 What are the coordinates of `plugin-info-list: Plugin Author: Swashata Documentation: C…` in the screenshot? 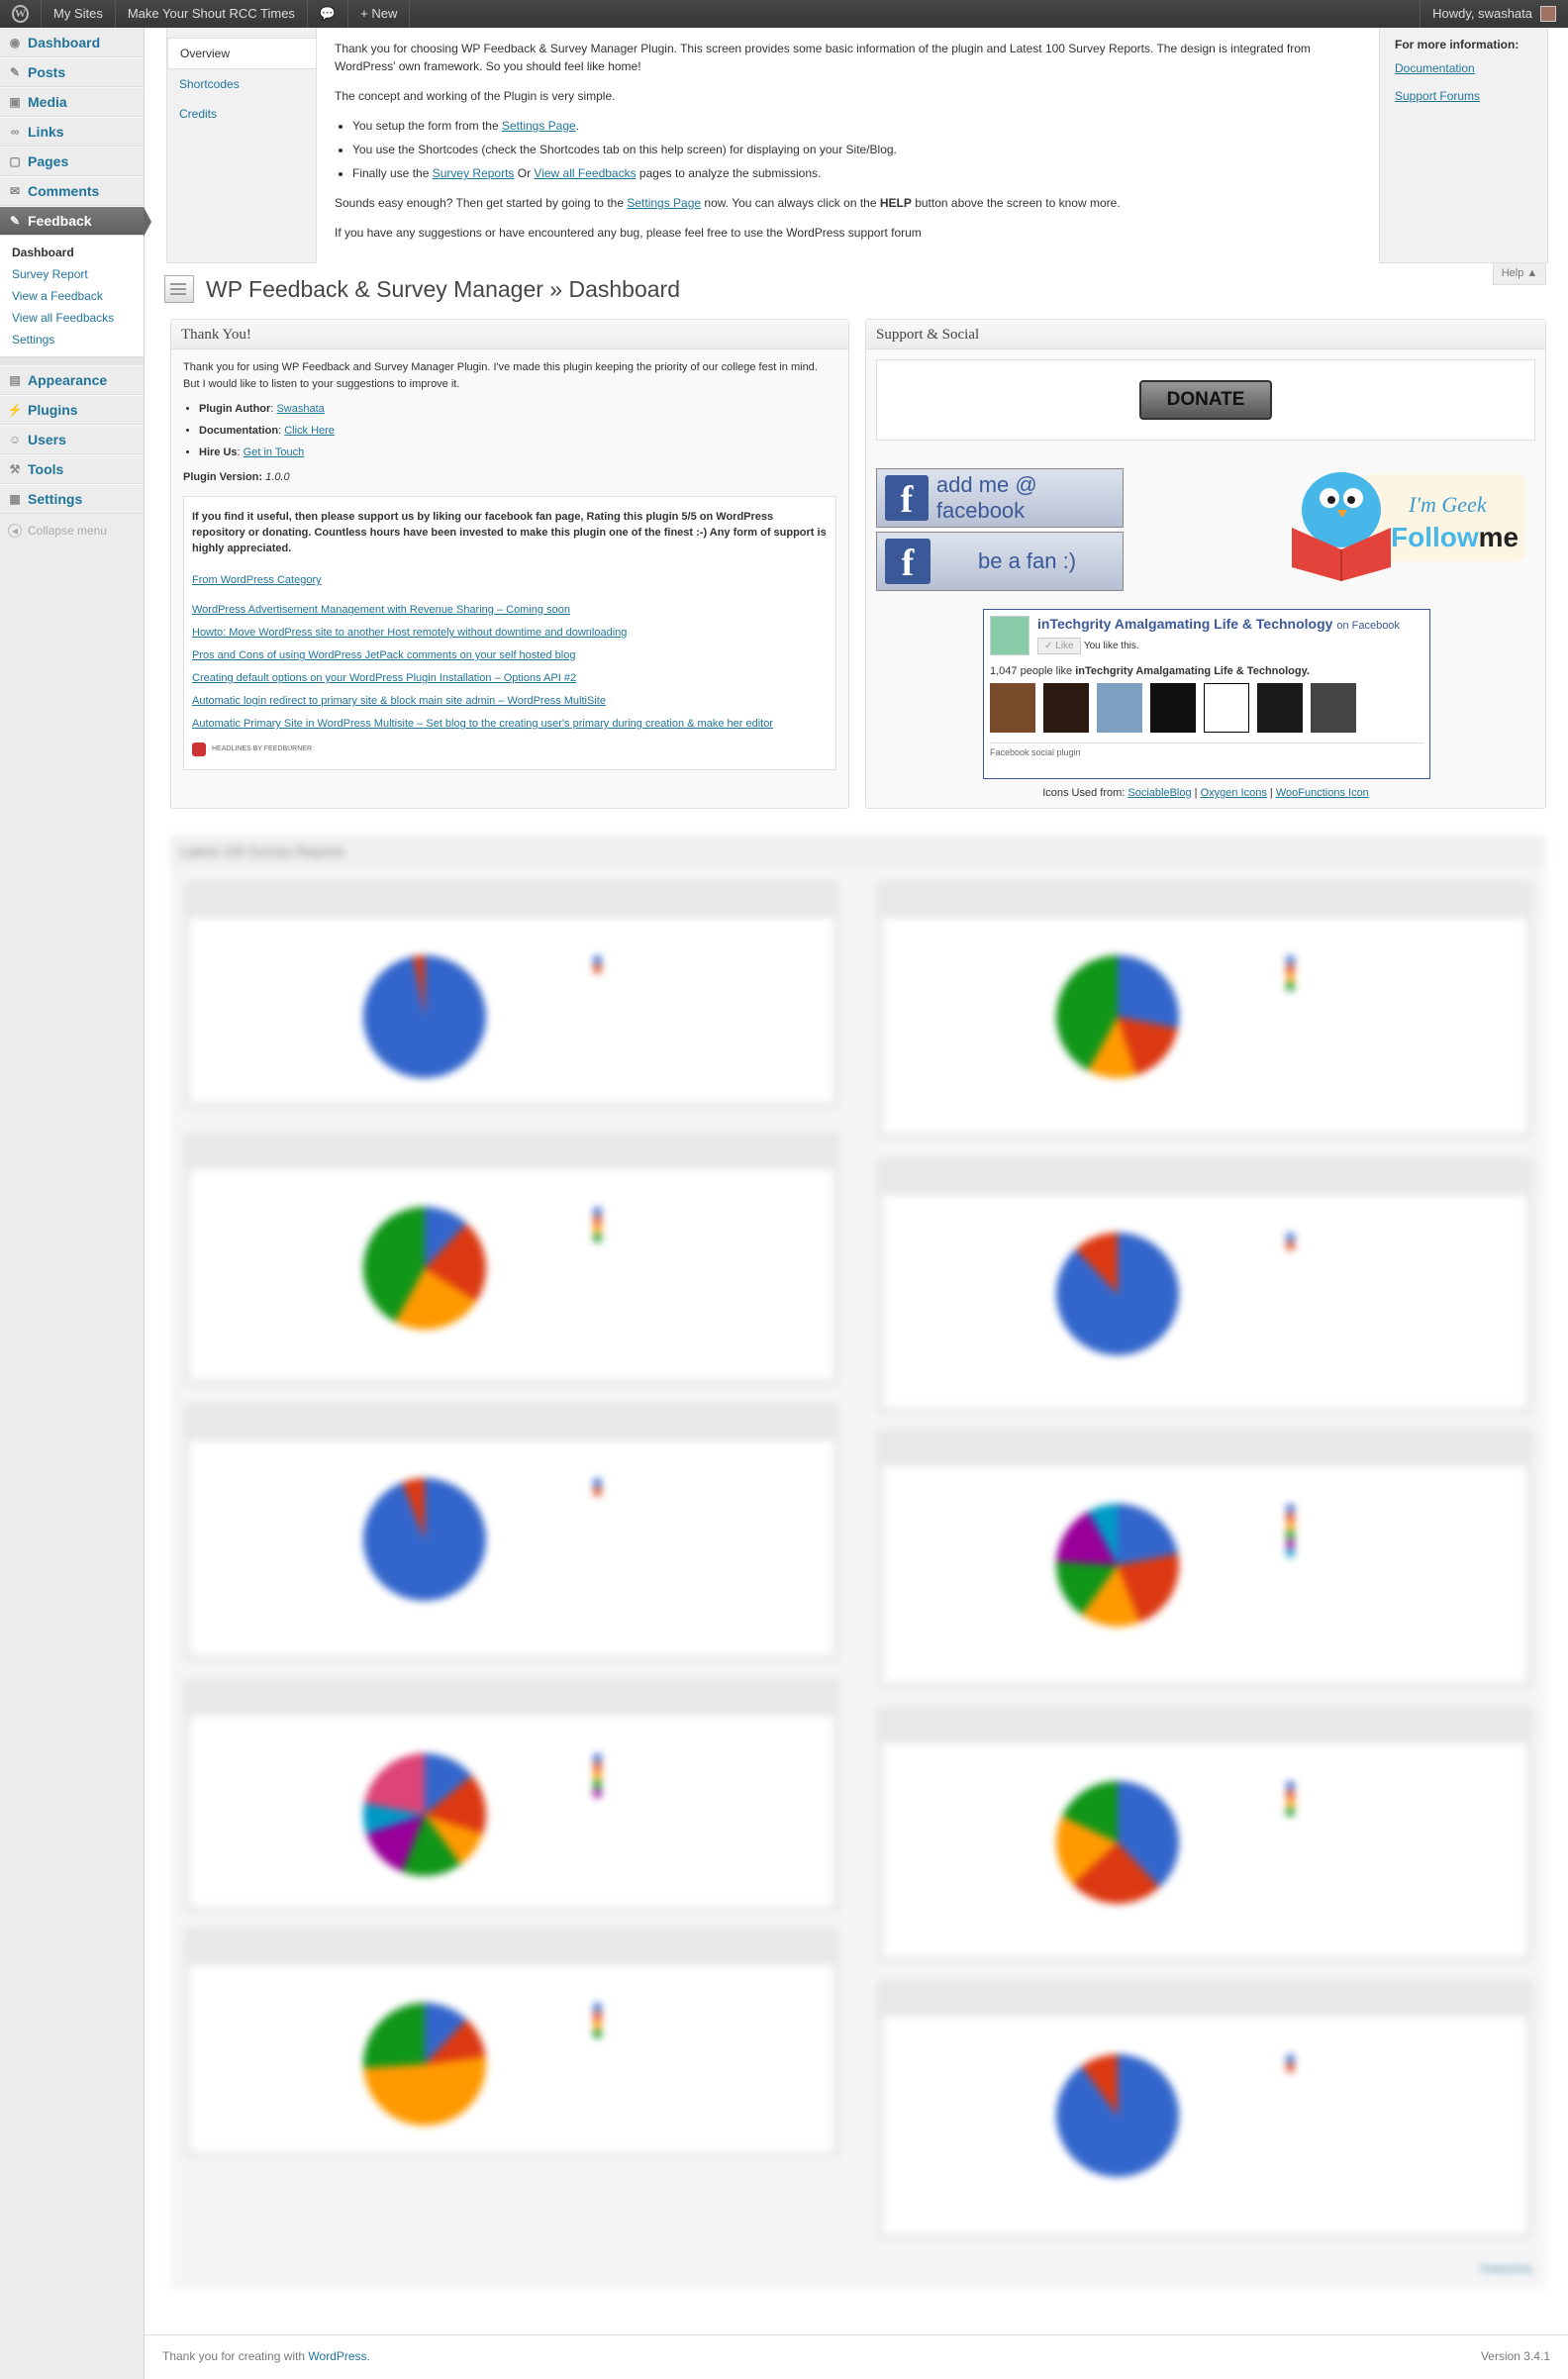 It's located at (517, 431).